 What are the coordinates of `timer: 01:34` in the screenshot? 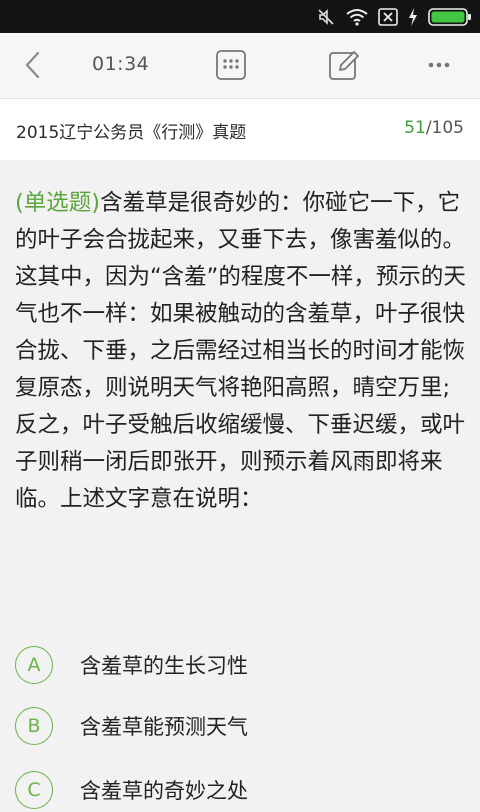 It's located at (121, 64).